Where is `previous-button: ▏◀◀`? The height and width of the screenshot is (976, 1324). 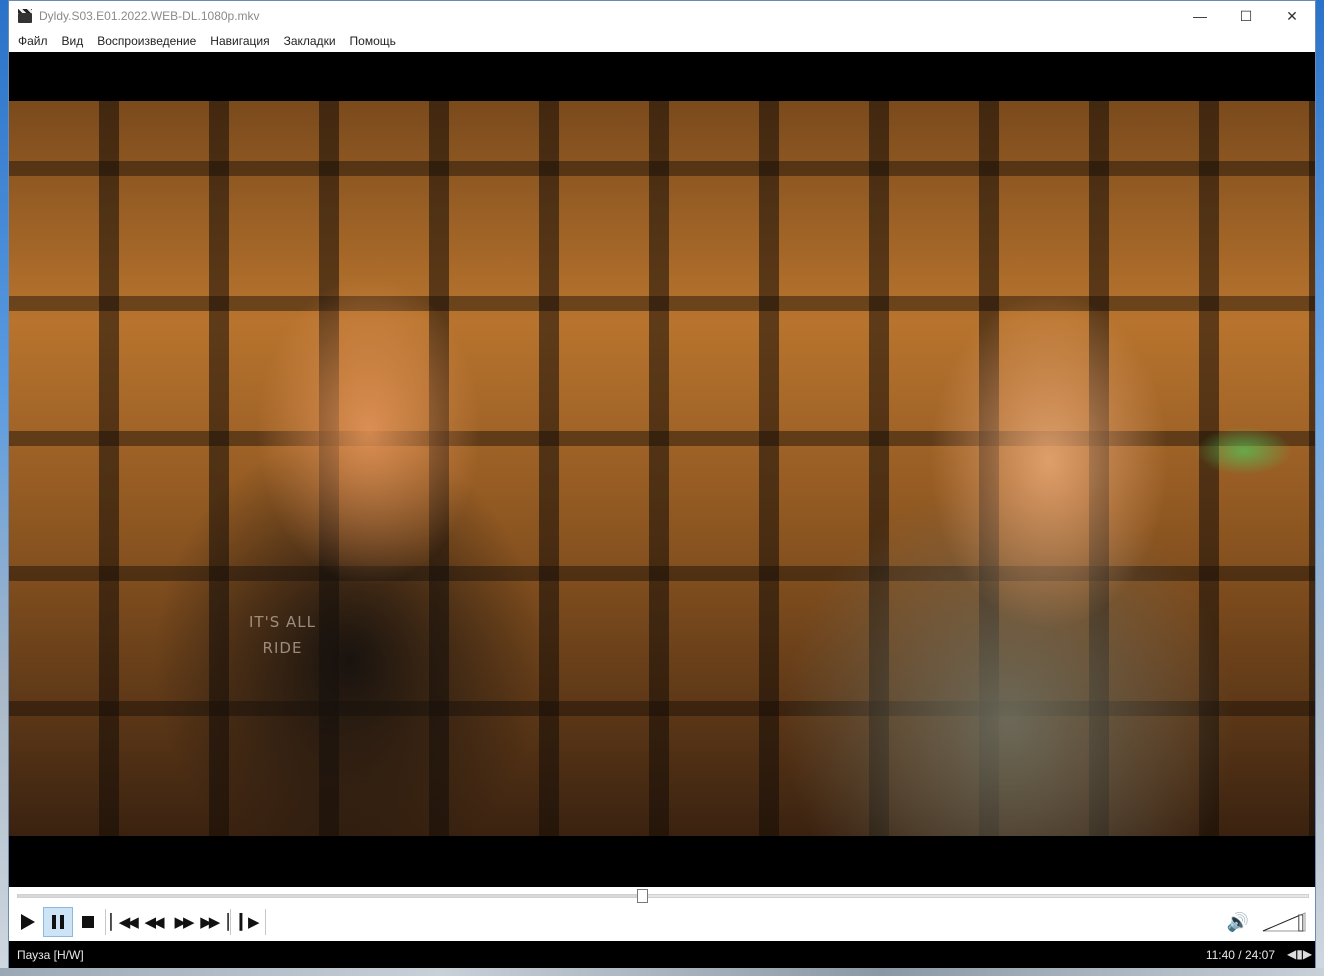
previous-button: ▏◀◀ is located at coordinates (123, 922).